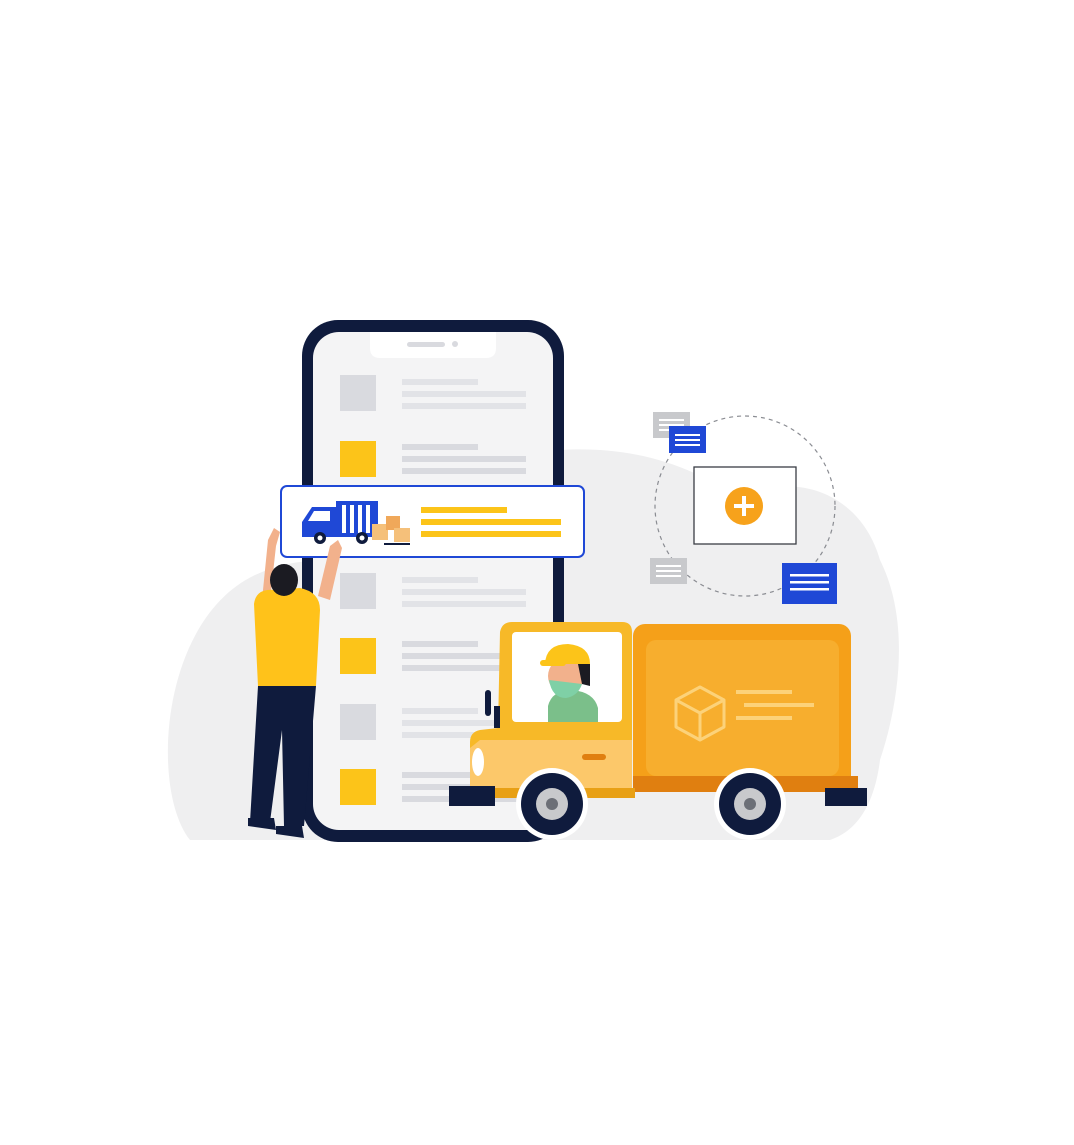  Describe the element at coordinates (432, 521) in the screenshot. I see `selected-delivery-card` at that location.